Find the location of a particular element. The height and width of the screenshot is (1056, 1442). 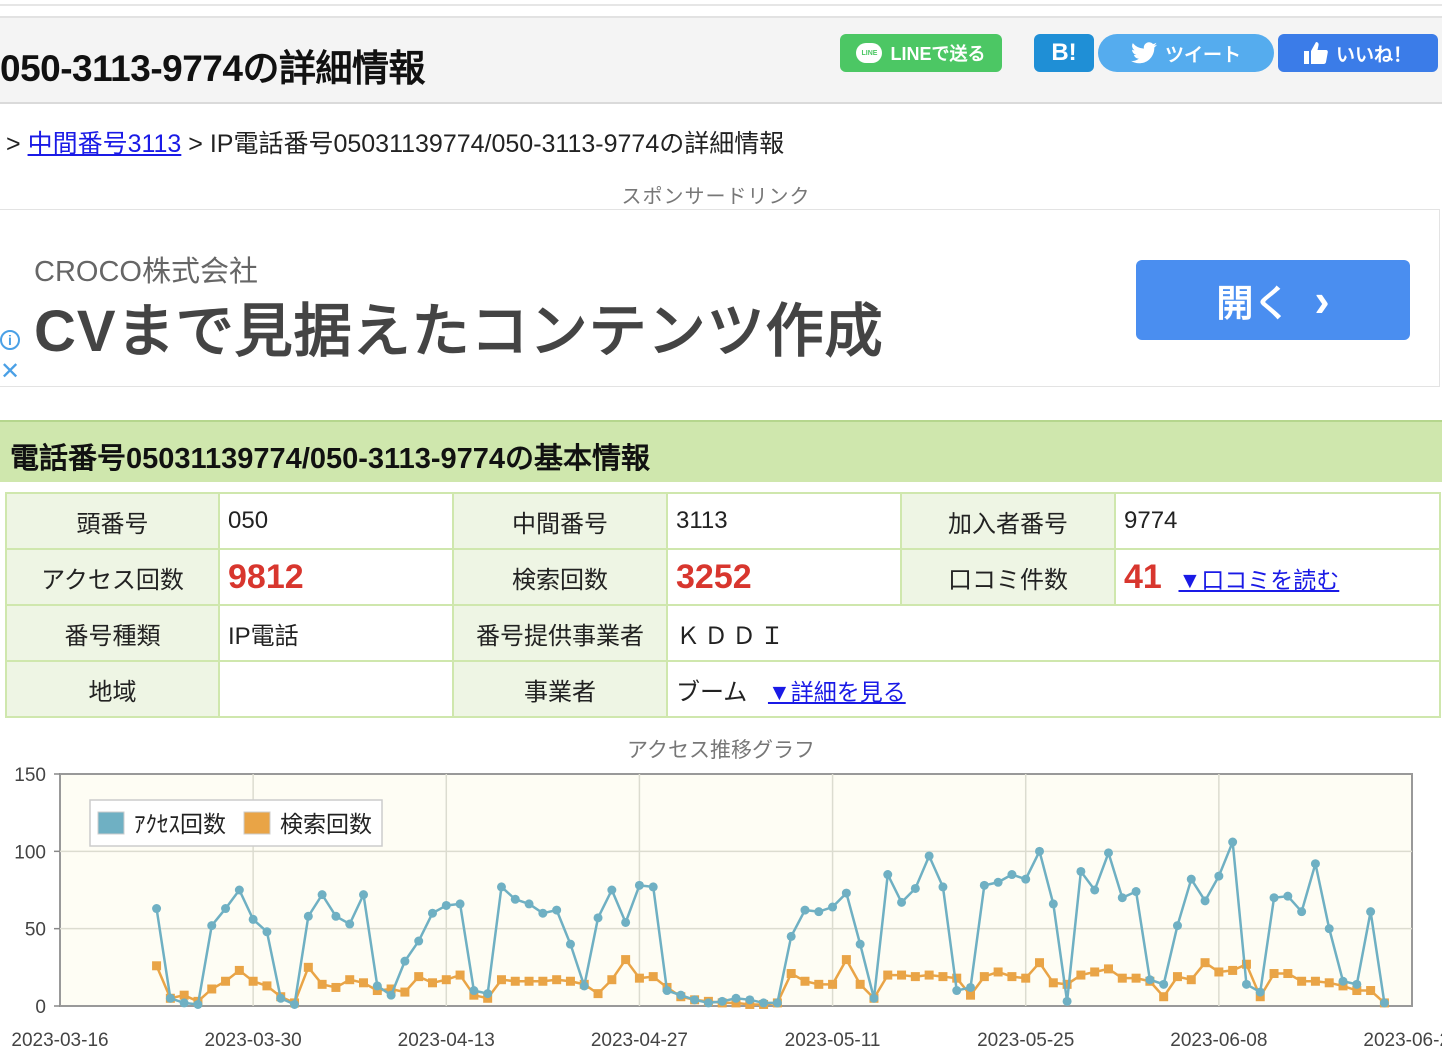

search-count-label: 検索回数 is located at coordinates (560, 577).